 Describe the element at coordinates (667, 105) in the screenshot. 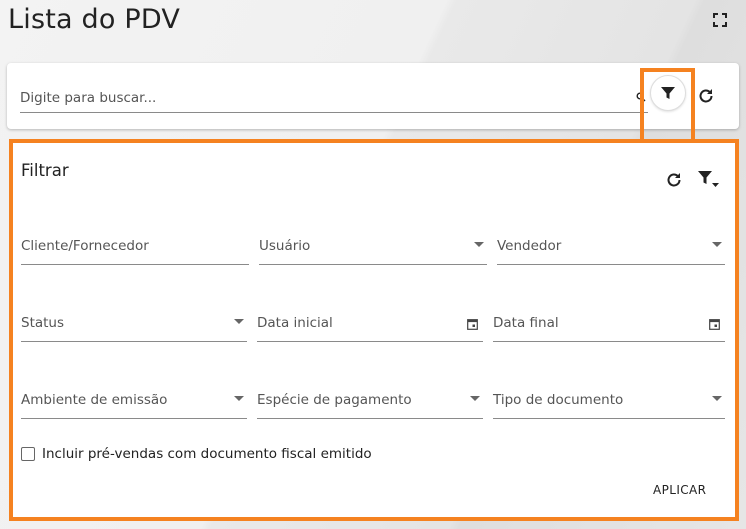

I see `highlight-connector` at that location.